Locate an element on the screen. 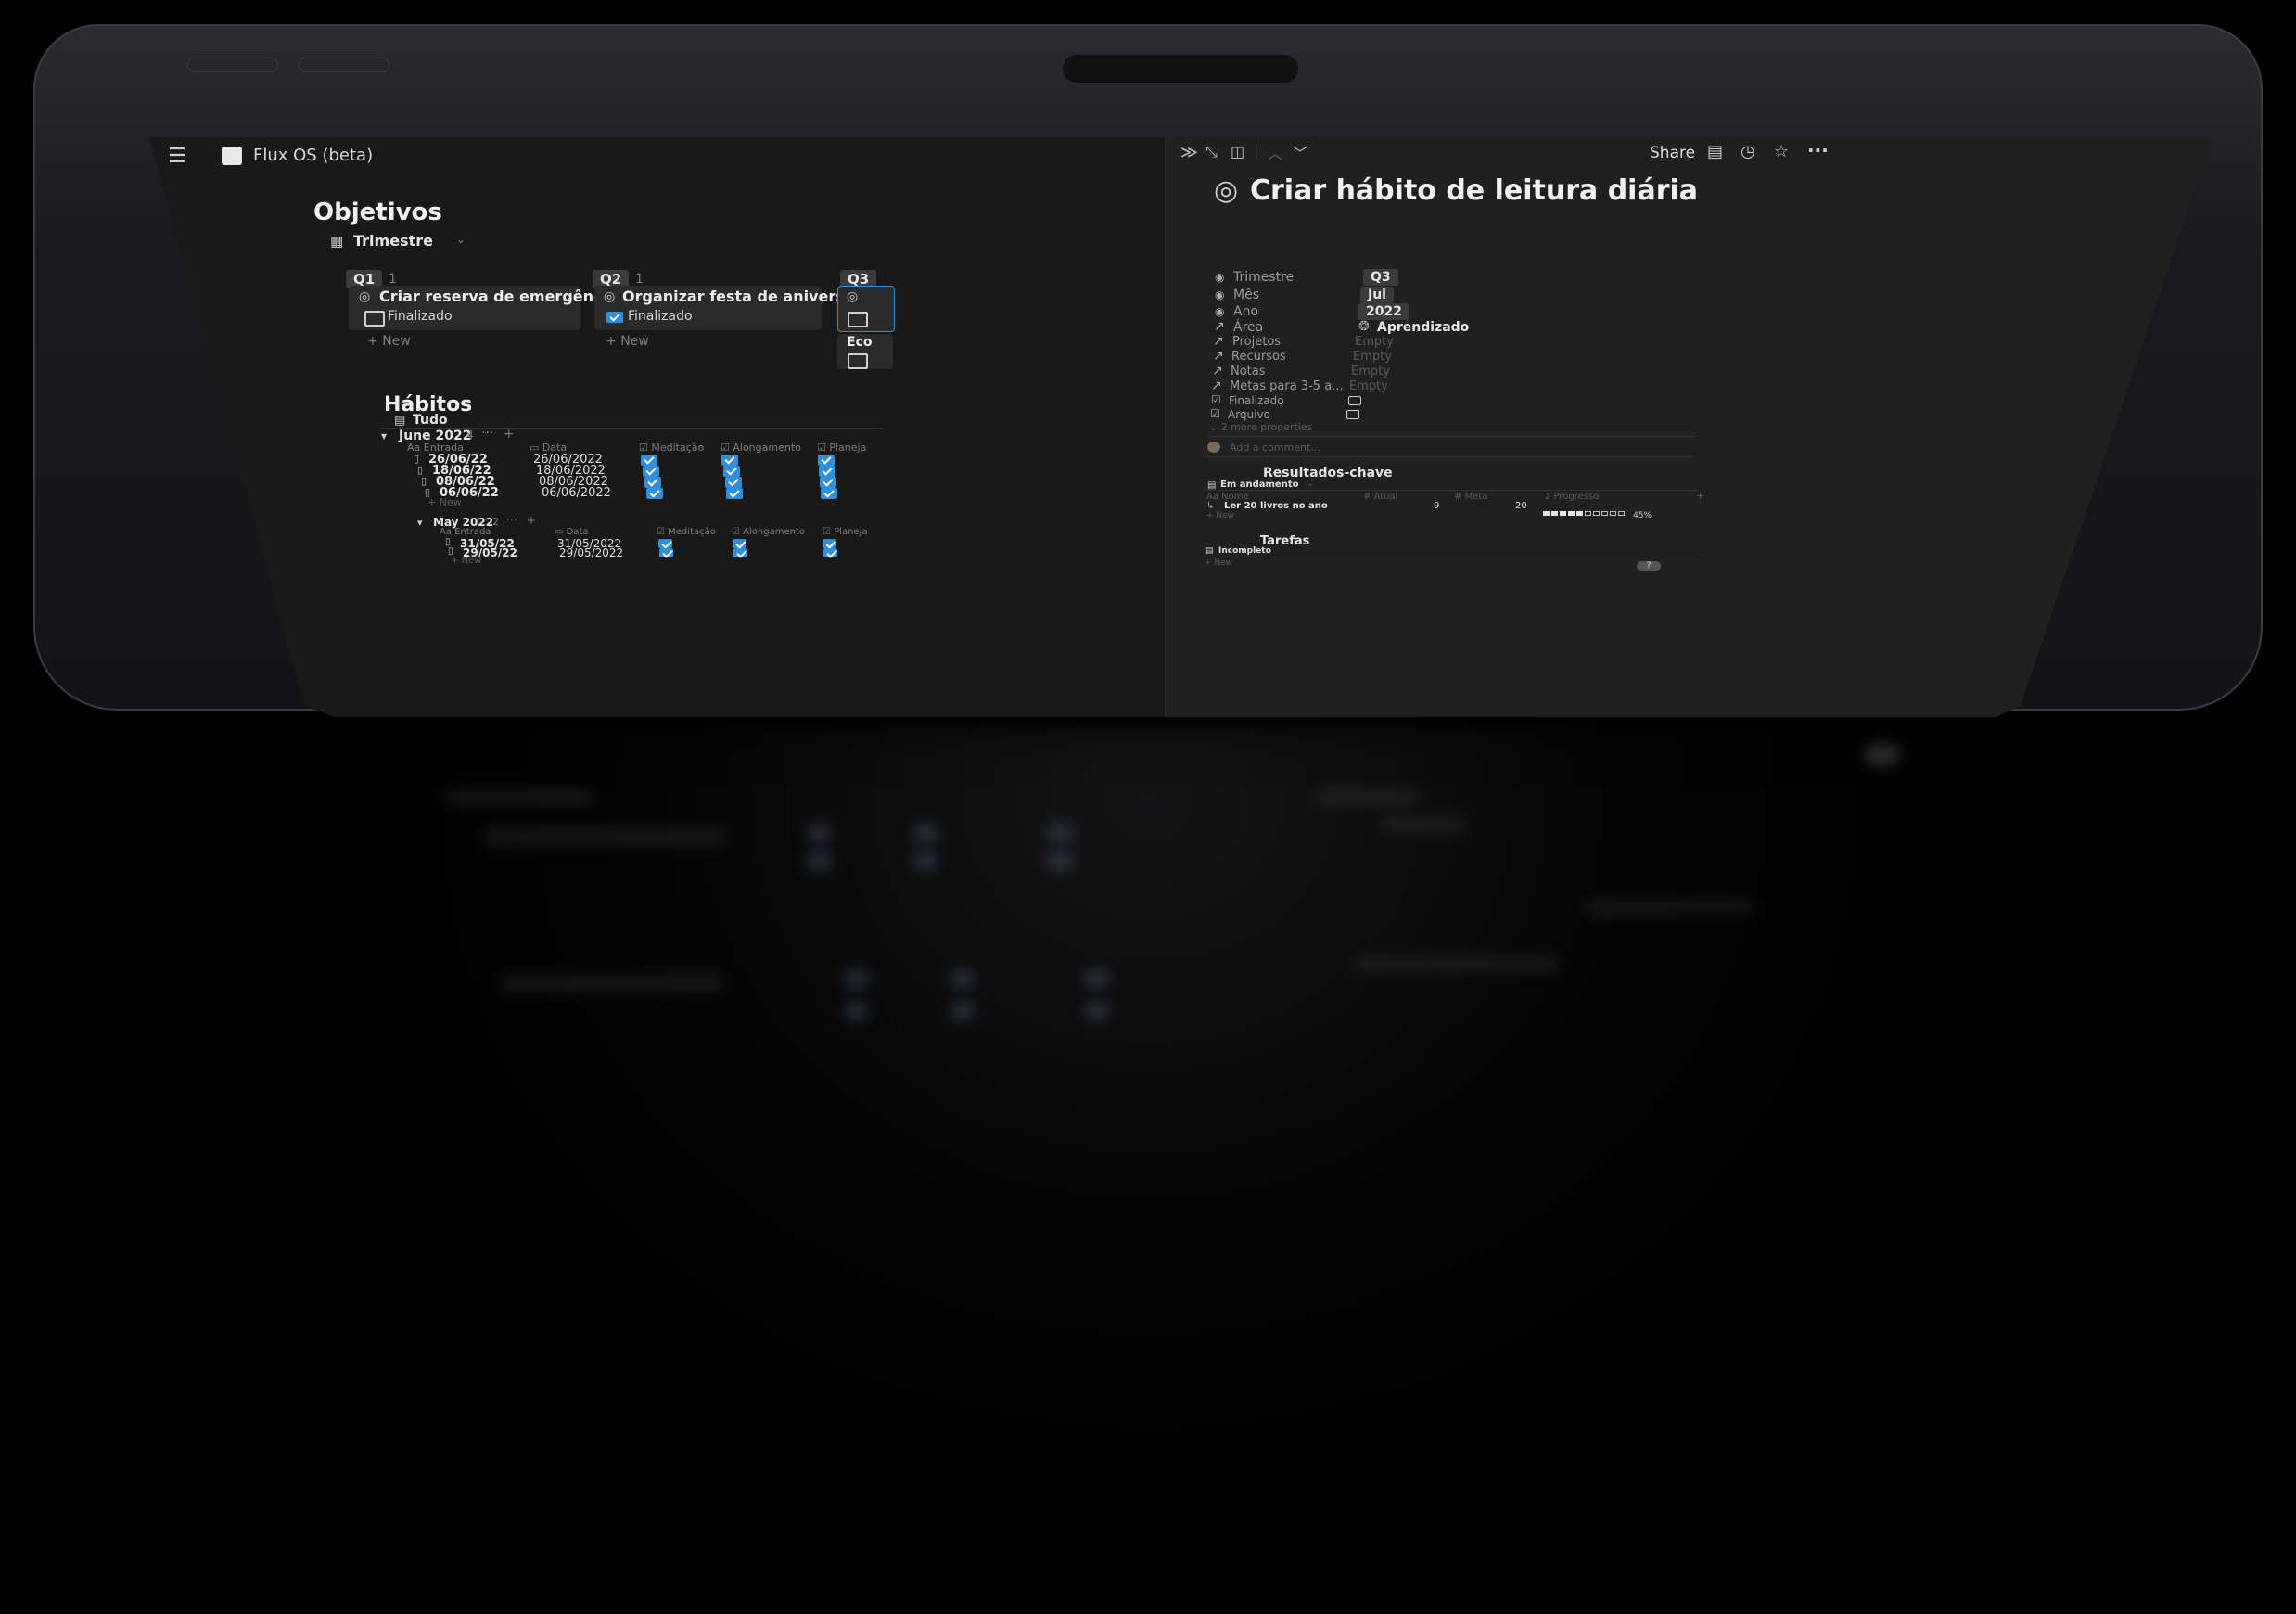 This screenshot has height=1614, width=2296. nome-cell: Ler 20 livros no ano is located at coordinates (1276, 506).